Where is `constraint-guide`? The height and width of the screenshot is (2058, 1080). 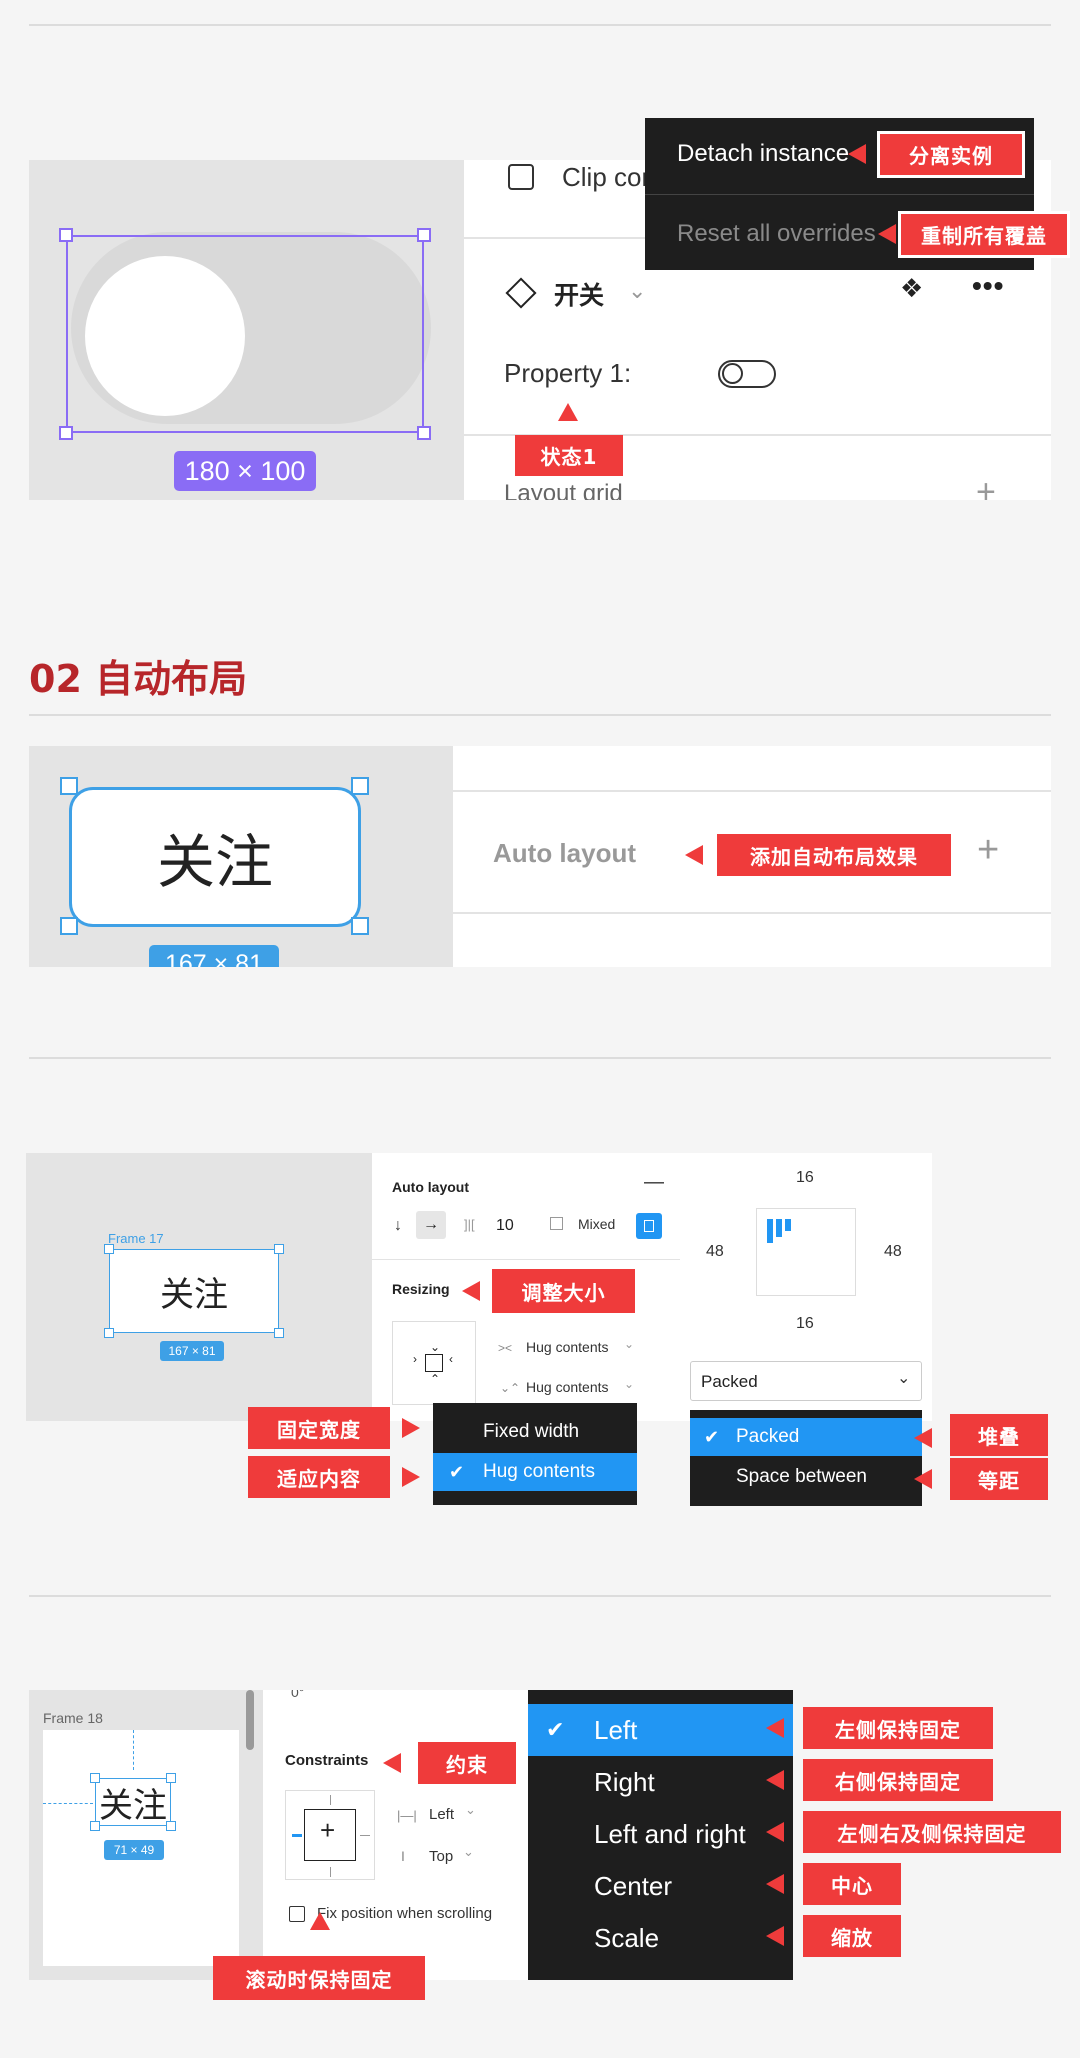 constraint-guide is located at coordinates (68, 1803).